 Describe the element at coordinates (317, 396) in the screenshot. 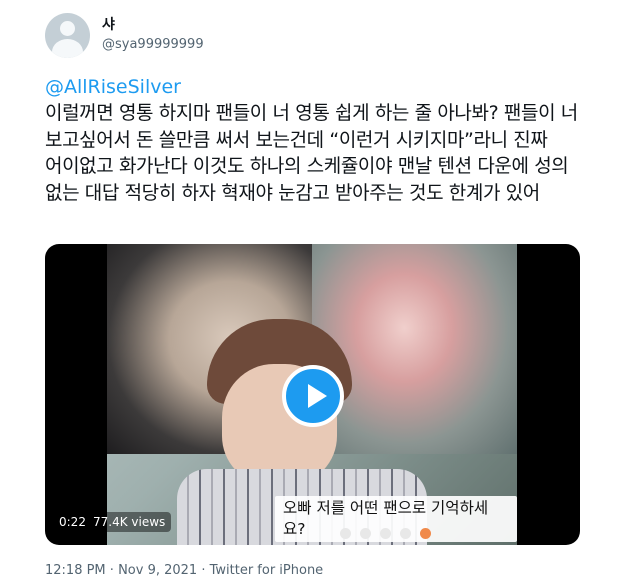

I see `play-triangle` at that location.